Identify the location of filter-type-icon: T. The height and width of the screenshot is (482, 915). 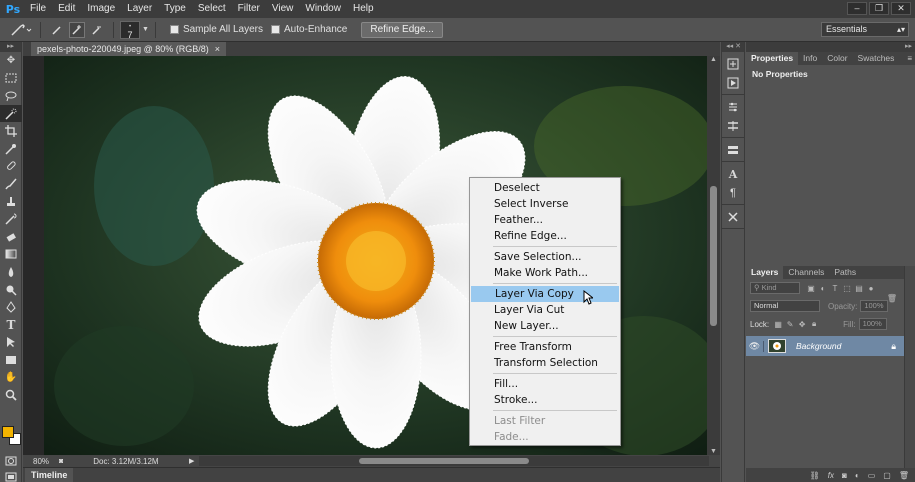
(835, 288).